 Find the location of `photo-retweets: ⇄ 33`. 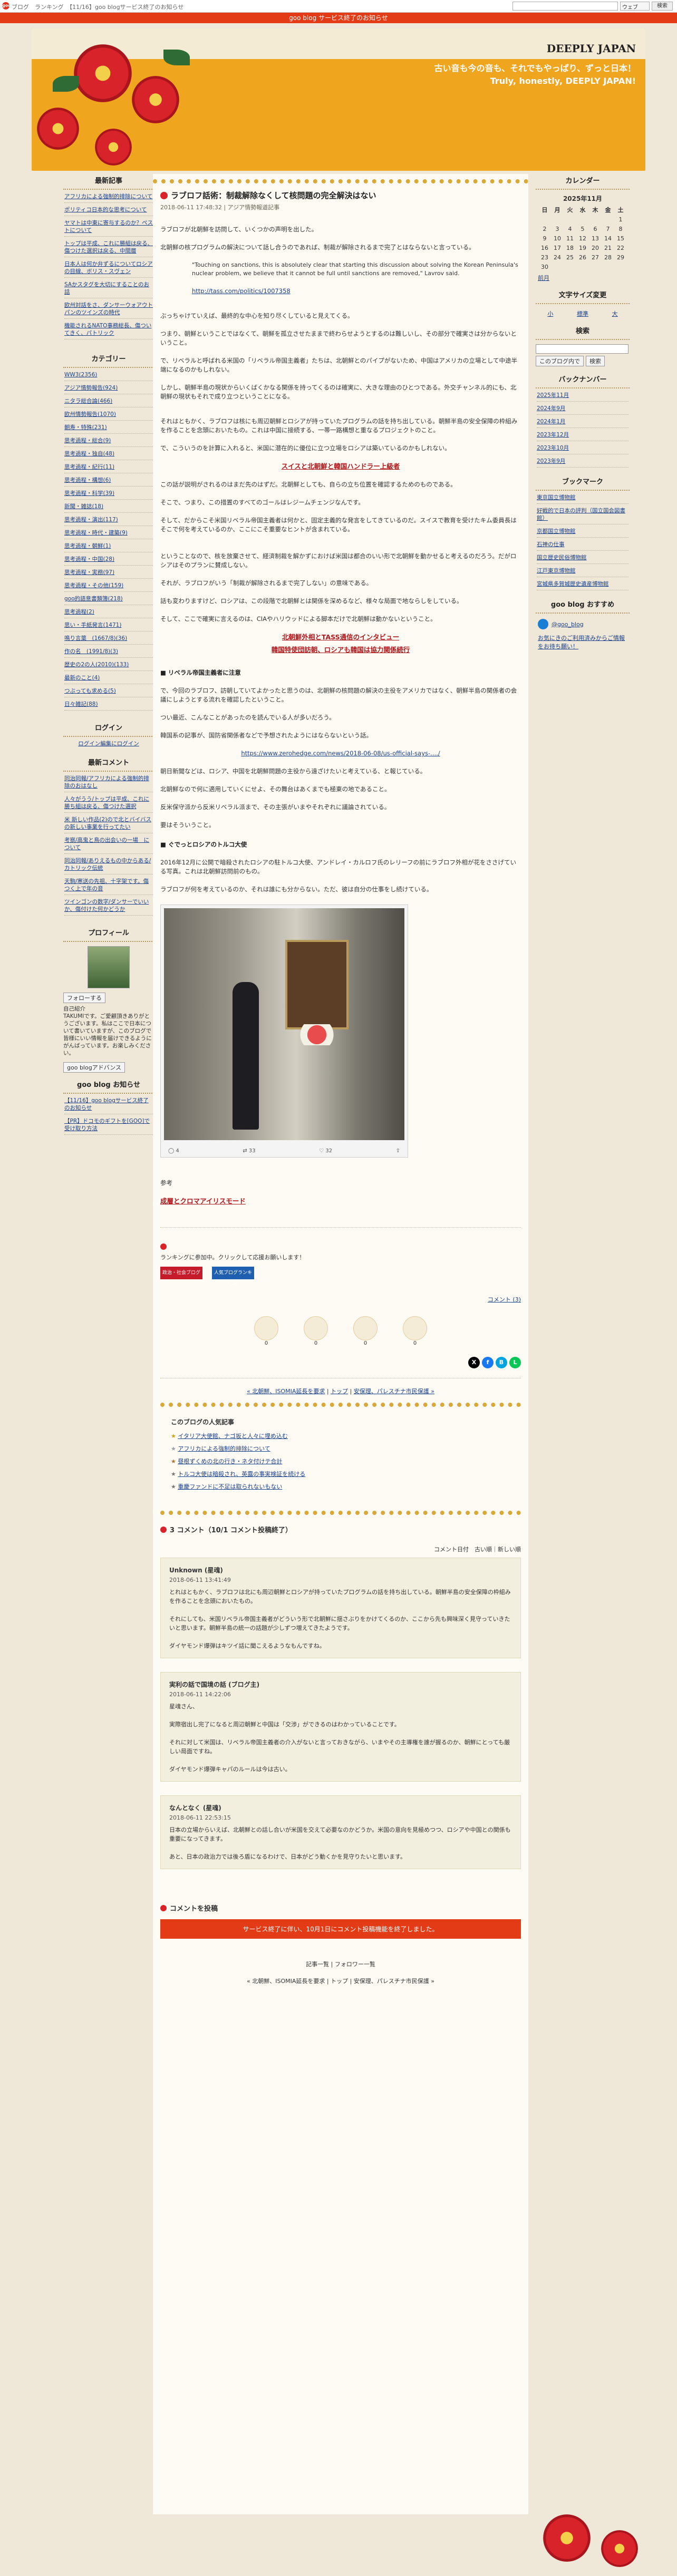

photo-retweets: ⇄ 33 is located at coordinates (249, 1151).